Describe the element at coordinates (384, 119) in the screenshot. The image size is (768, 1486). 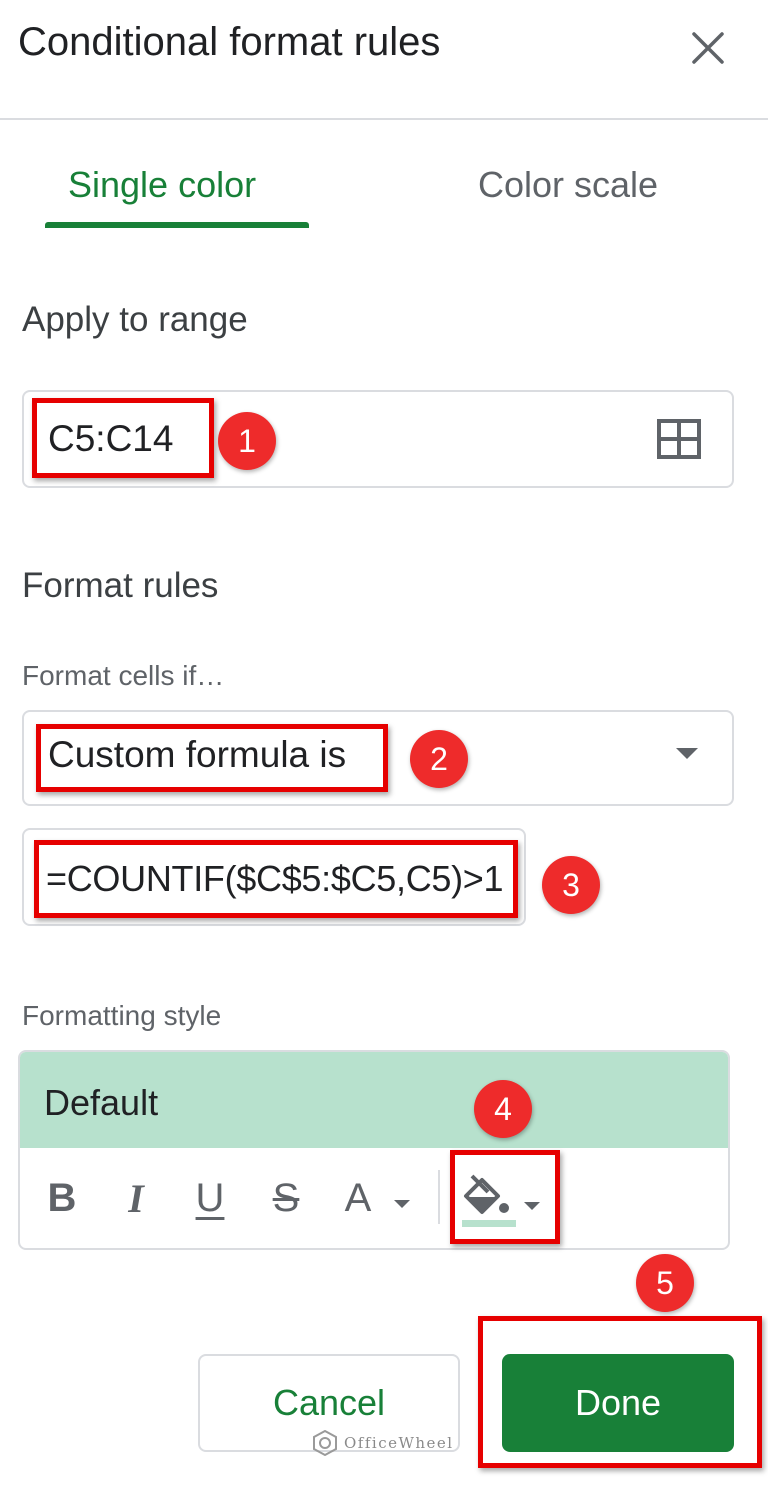
I see `header-divider` at that location.